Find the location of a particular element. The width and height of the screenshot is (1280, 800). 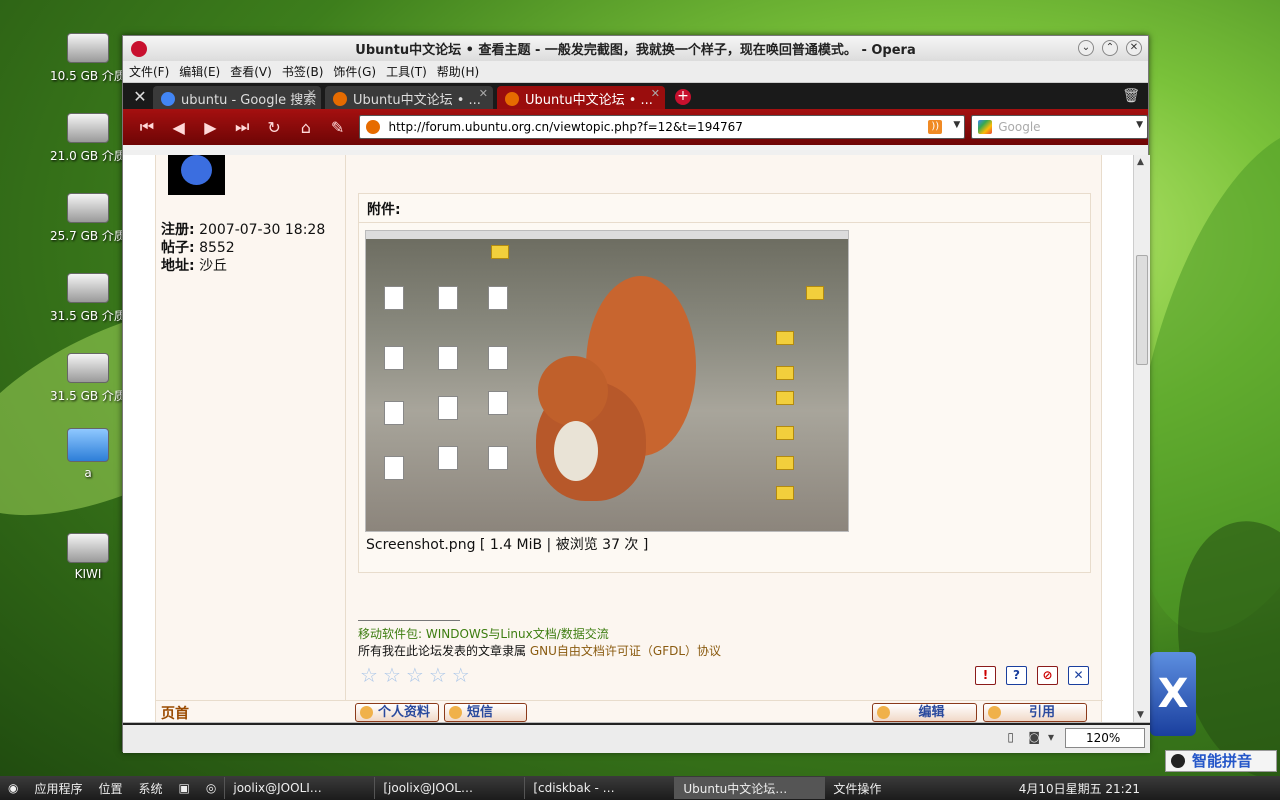

tools-icon: ✕ is located at coordinates (140, 97).